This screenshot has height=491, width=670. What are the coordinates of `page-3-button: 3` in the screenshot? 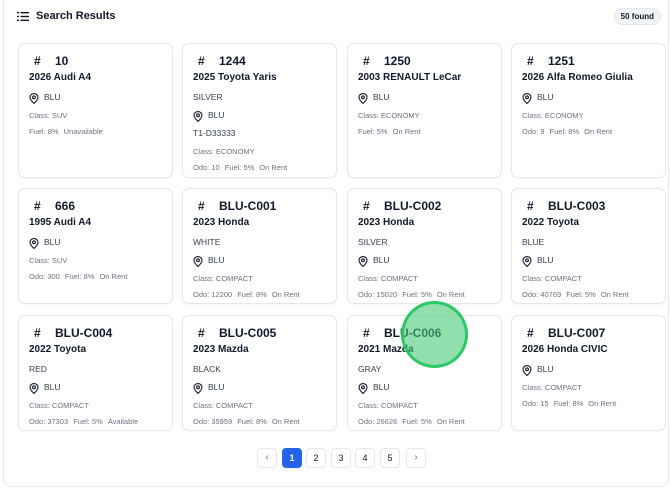 It's located at (341, 458).